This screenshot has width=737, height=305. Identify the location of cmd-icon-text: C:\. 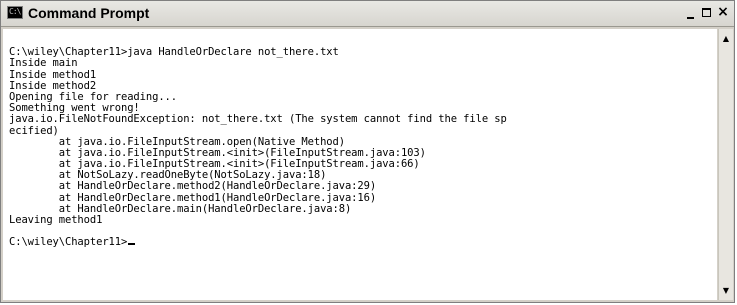
(15, 11).